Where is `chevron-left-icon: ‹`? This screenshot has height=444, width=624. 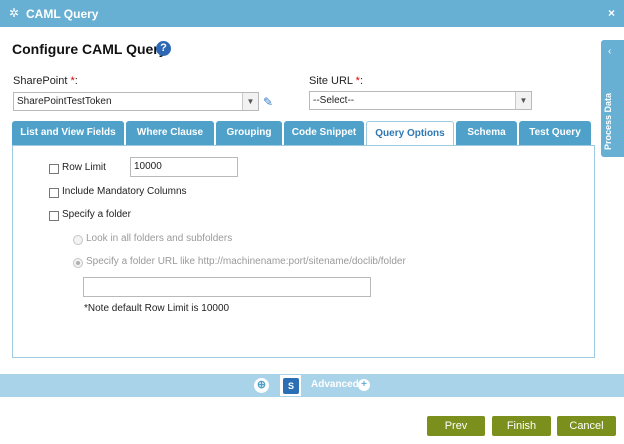
chevron-left-icon: ‹ is located at coordinates (610, 51).